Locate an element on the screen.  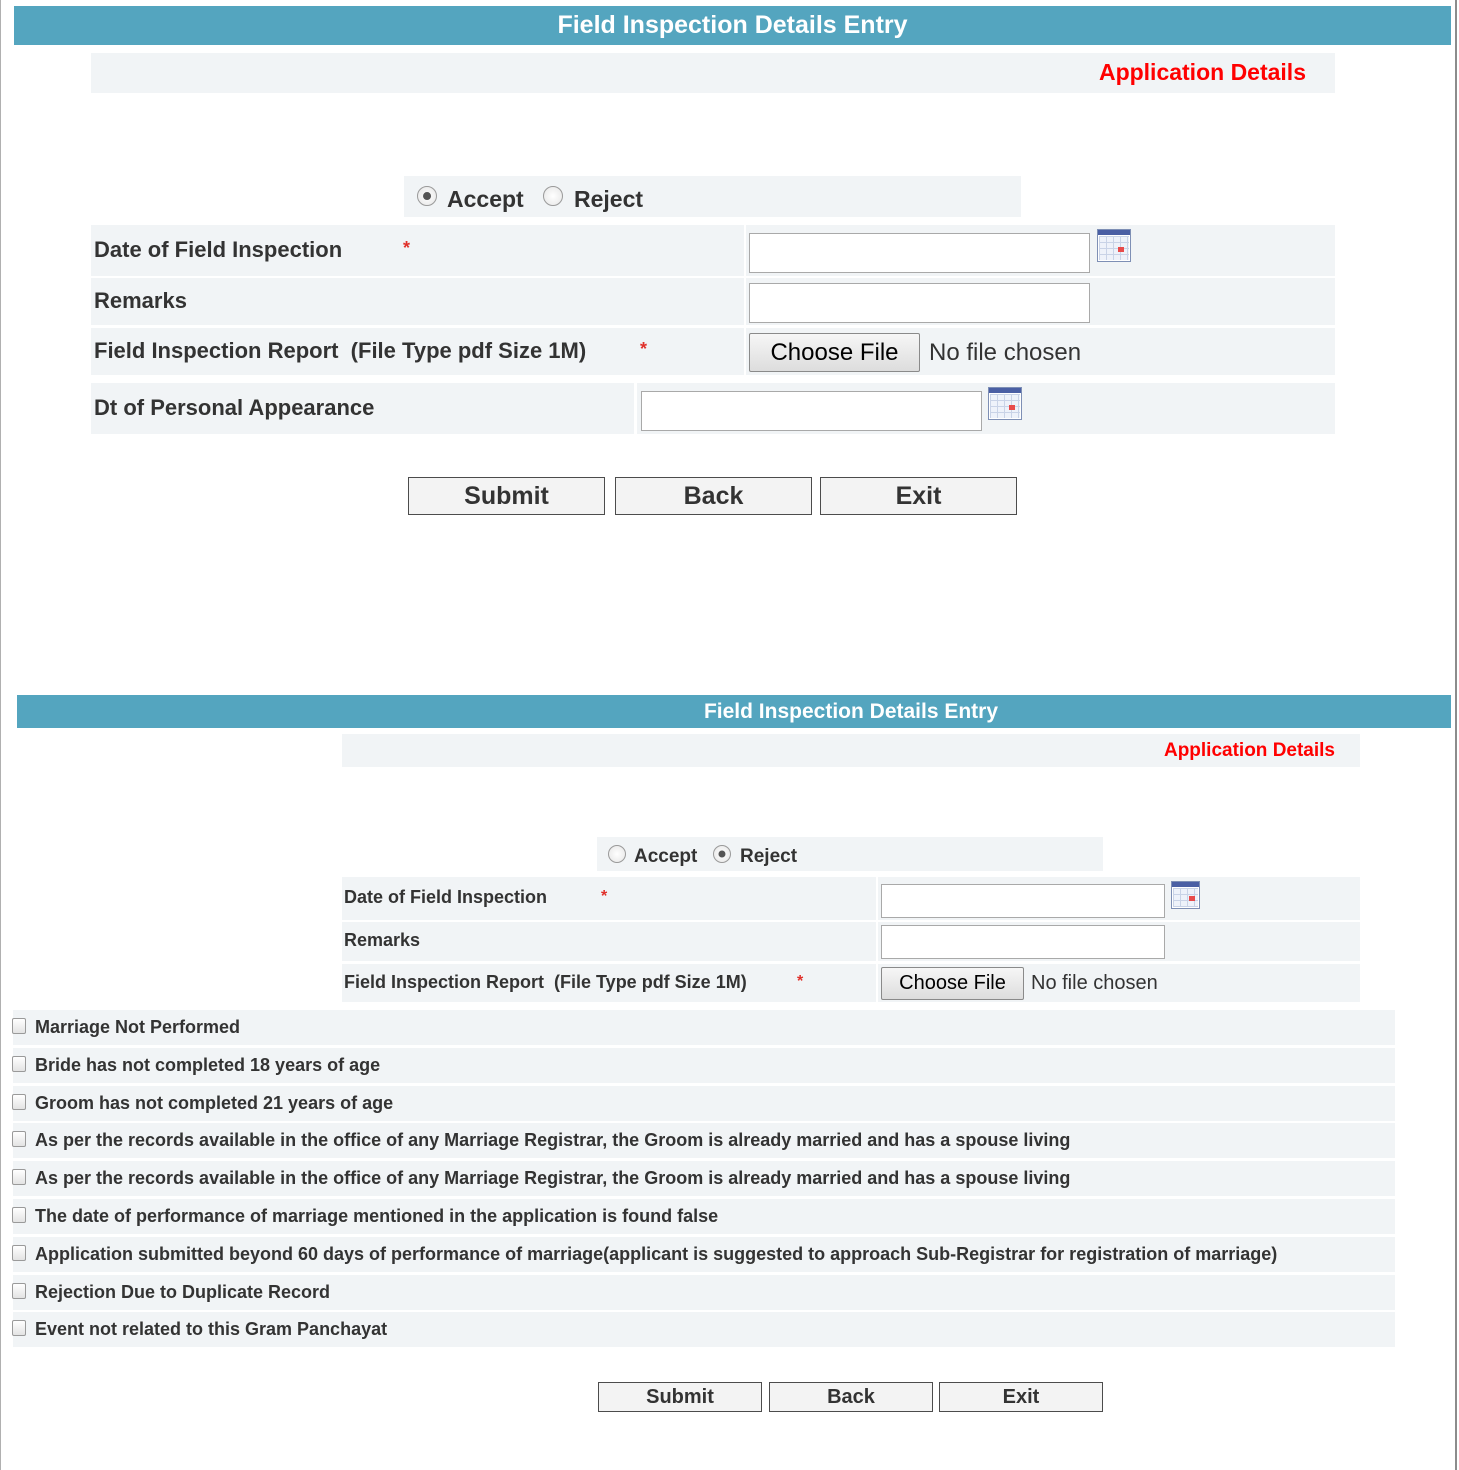
form2-report-required-mark: * is located at coordinates (800, 981).